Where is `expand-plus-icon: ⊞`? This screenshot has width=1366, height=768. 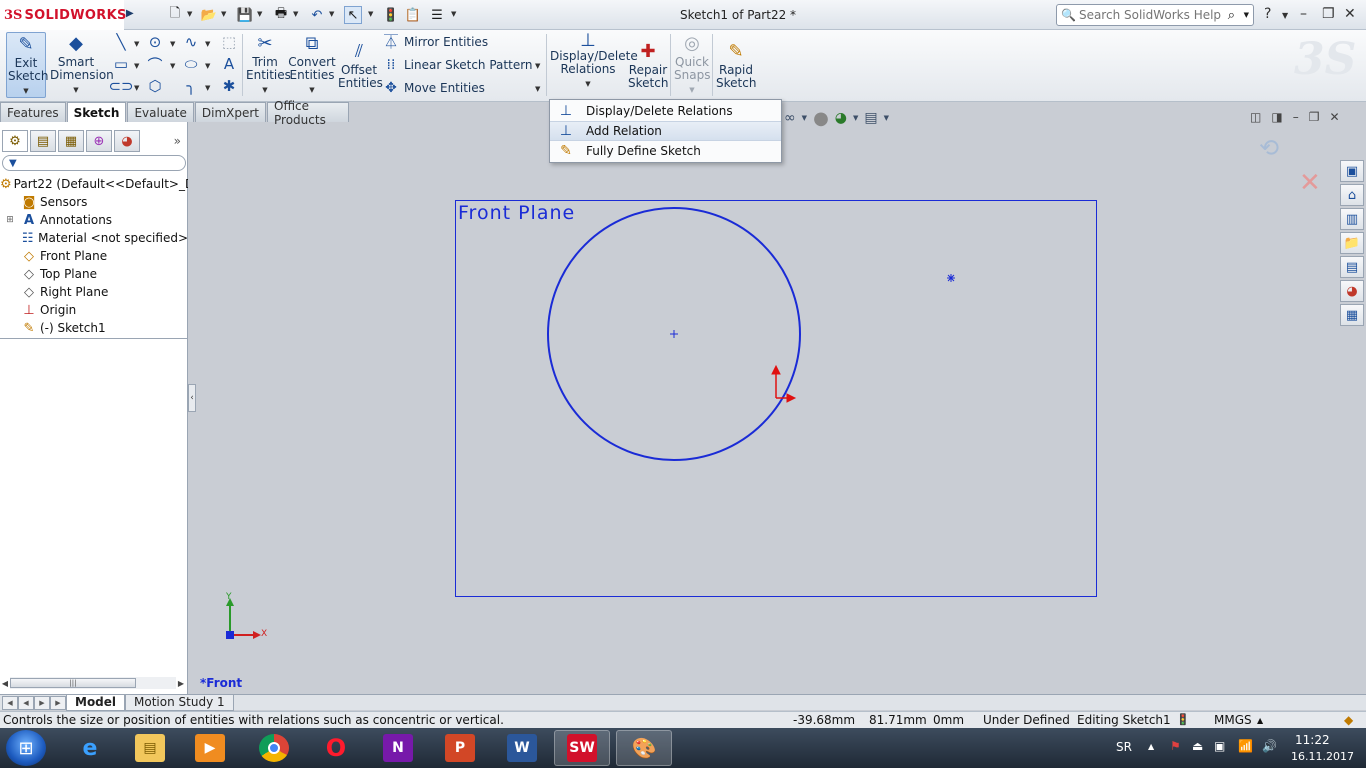
expand-plus-icon: ⊞ is located at coordinates (10, 220).